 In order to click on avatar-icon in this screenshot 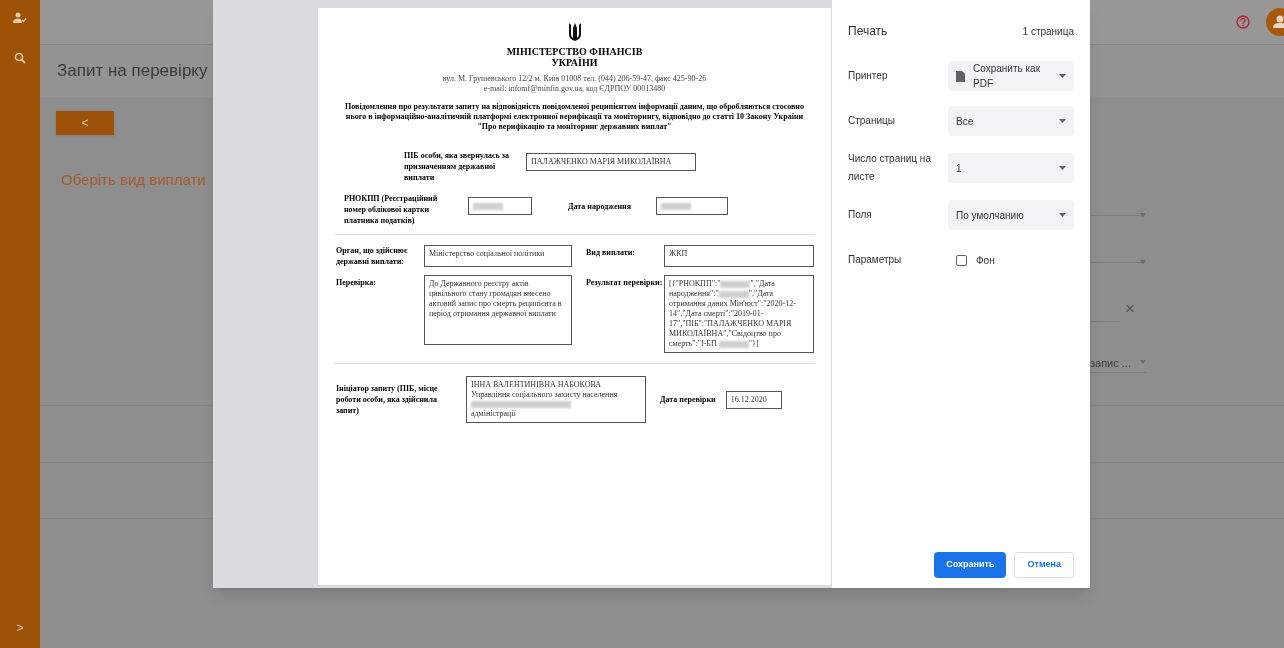, I will do `click(1275, 22)`.